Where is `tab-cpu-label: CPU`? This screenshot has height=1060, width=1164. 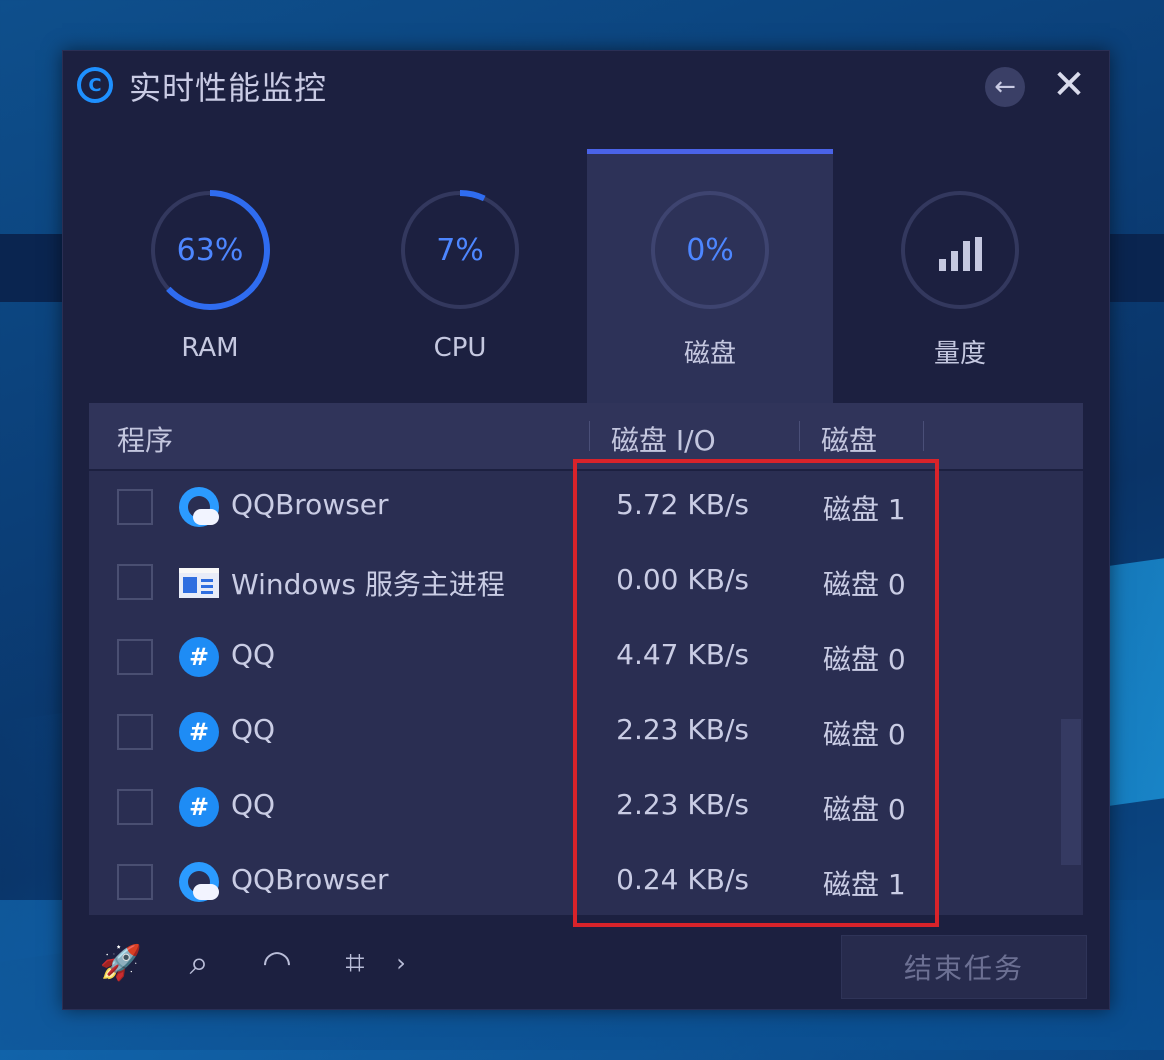
tab-cpu-label: CPU is located at coordinates (460, 348).